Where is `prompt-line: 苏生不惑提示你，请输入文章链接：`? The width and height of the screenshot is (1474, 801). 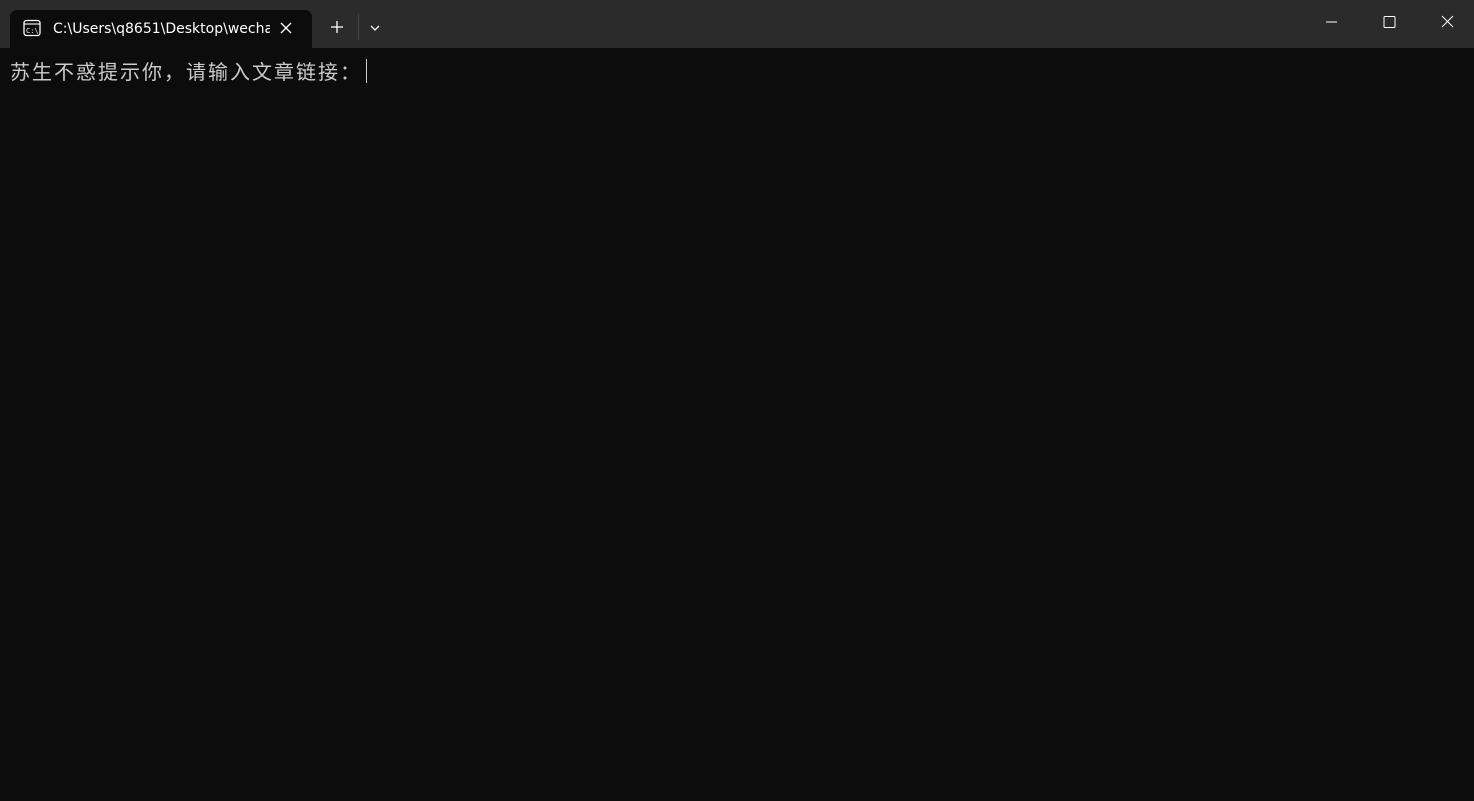 prompt-line: 苏生不惑提示你，请输入文章链接： is located at coordinates (188, 72).